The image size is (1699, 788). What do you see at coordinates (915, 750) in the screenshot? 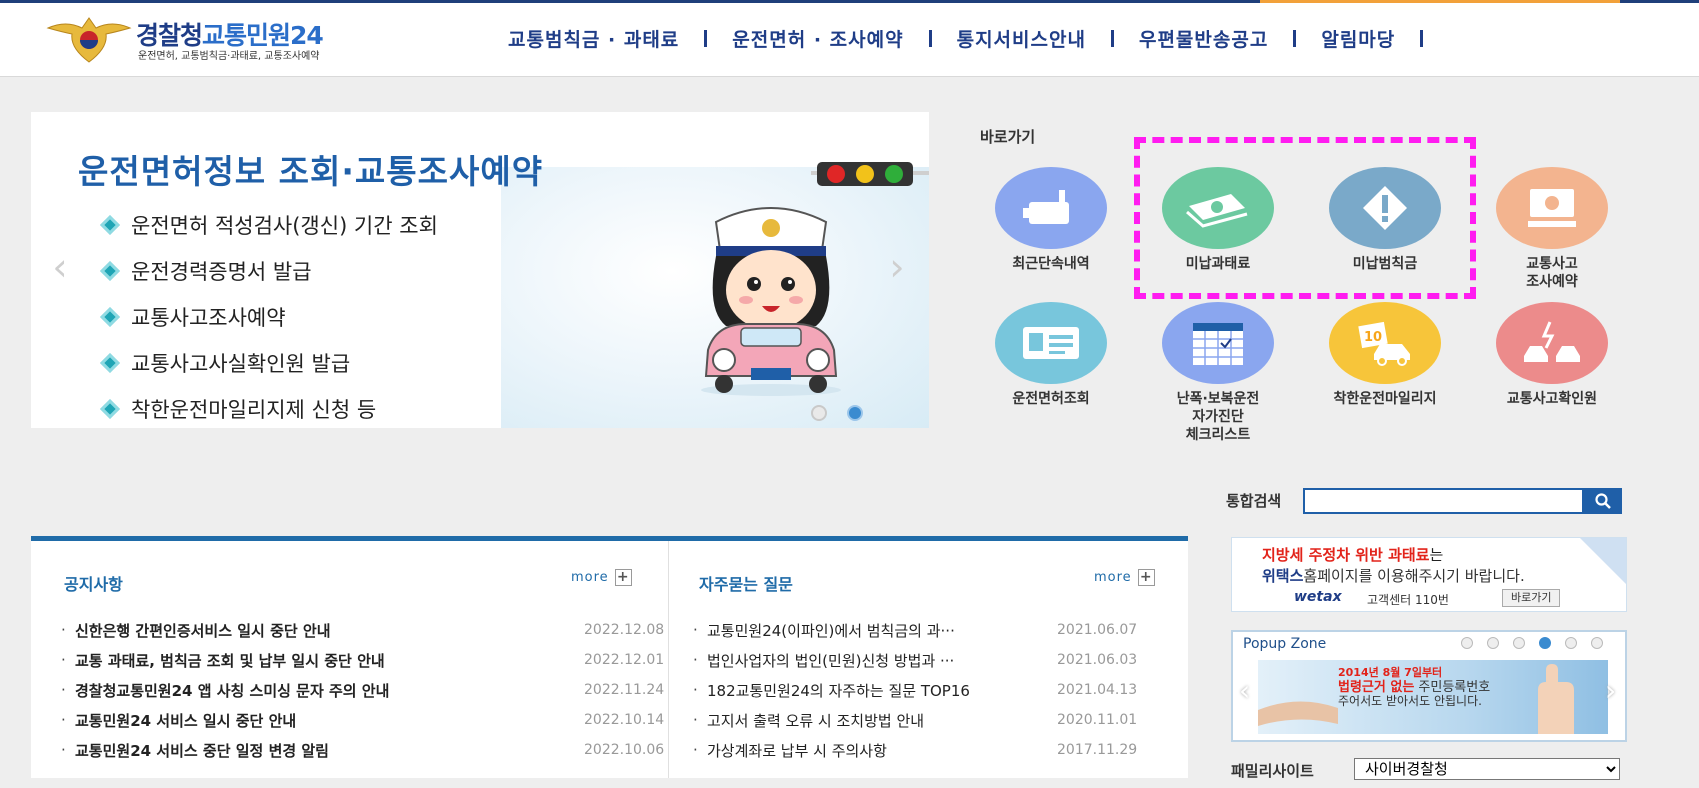
I see `faq-item: · 가상계좌로 납부 시 주의사항 2017.11.29` at bounding box center [915, 750].